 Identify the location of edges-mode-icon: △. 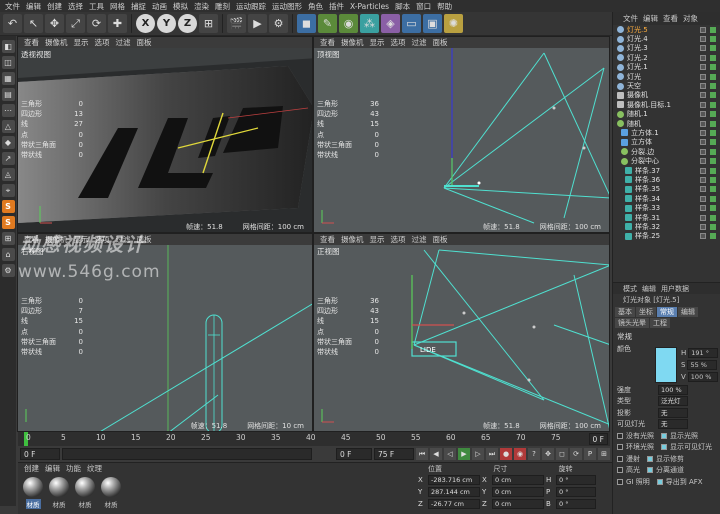
(8, 126).